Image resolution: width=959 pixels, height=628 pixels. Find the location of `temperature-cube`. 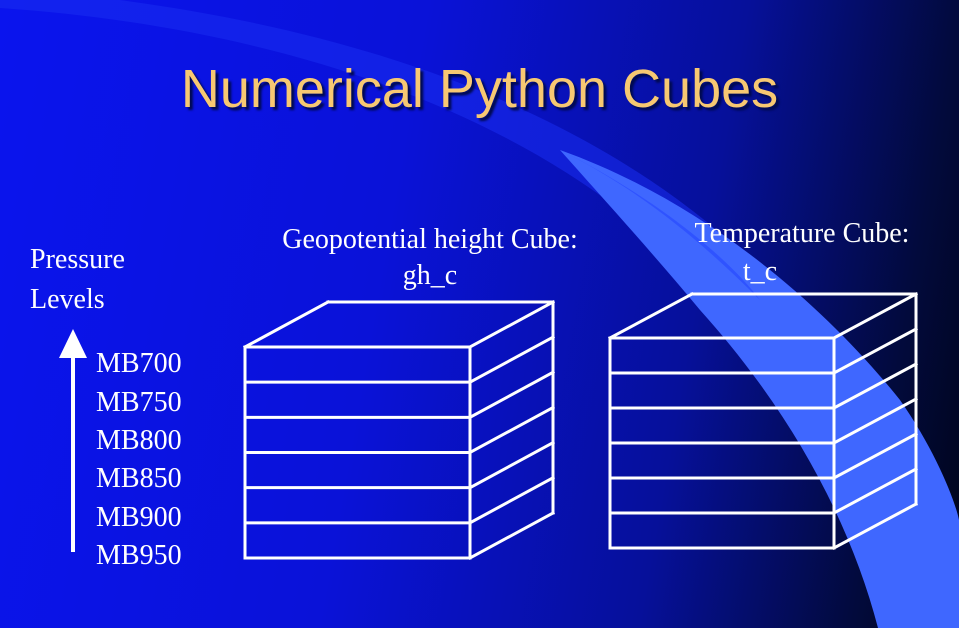

temperature-cube is located at coordinates (763, 421).